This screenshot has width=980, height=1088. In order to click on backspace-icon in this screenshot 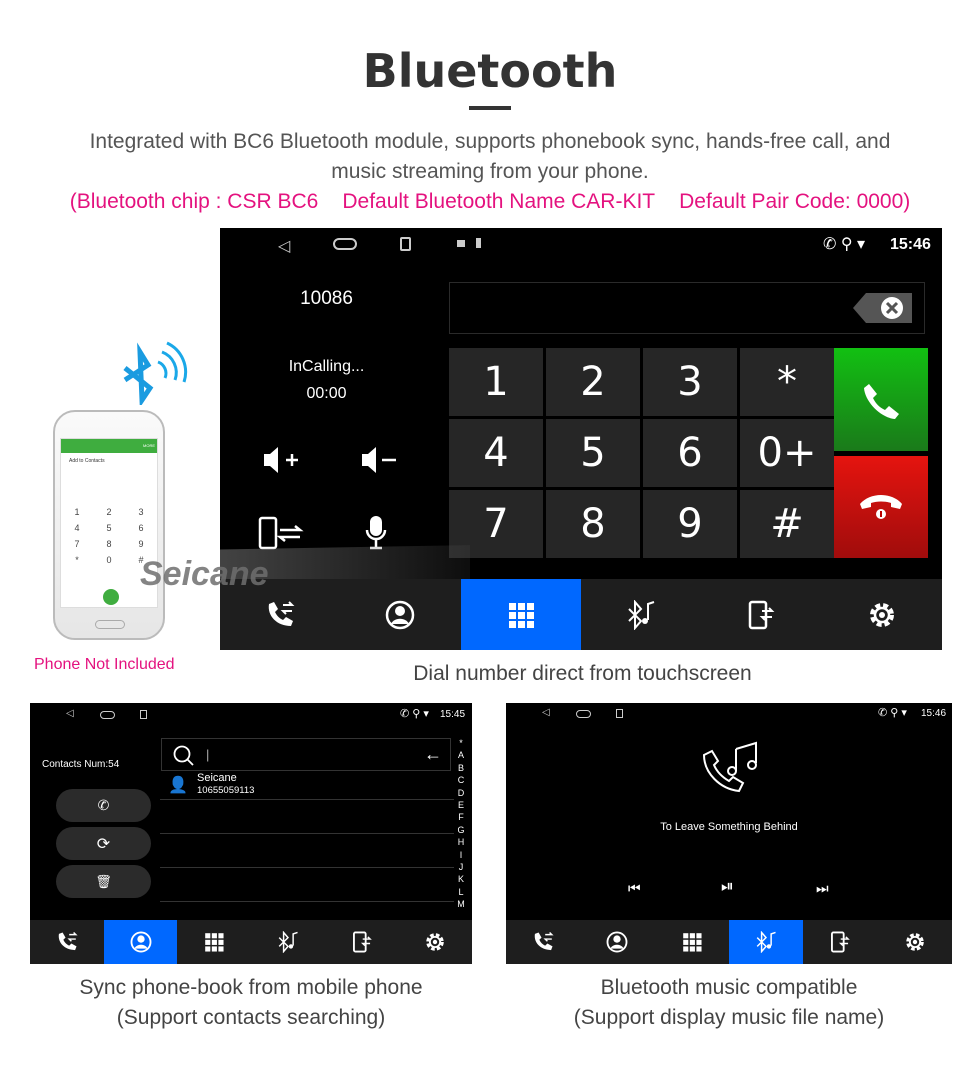, I will do `click(883, 308)`.